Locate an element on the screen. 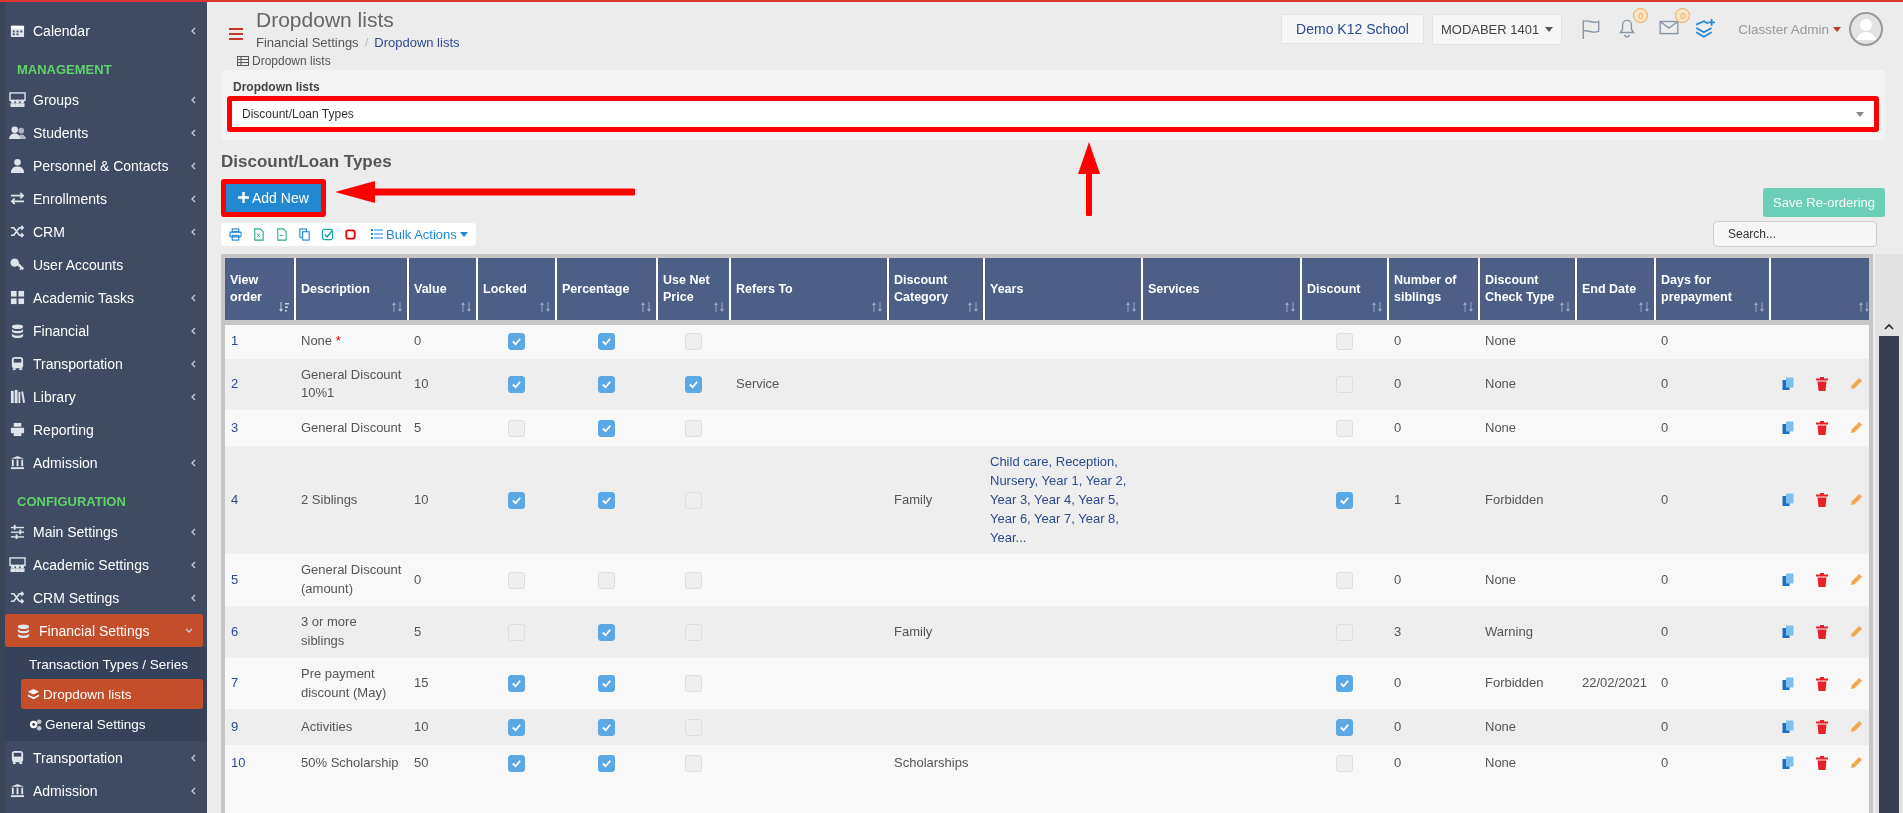  file-icon is located at coordinates (281, 234).